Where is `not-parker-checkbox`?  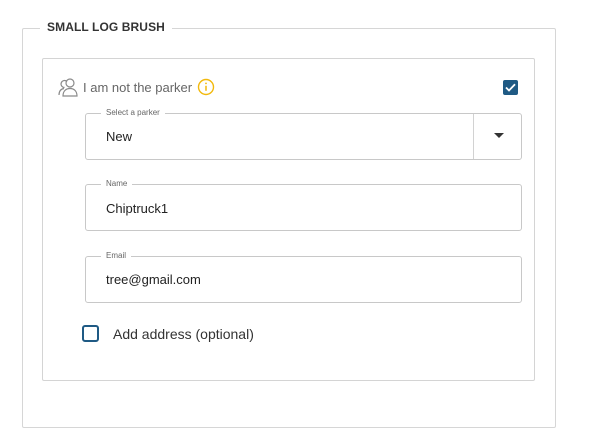
not-parker-checkbox is located at coordinates (510, 87).